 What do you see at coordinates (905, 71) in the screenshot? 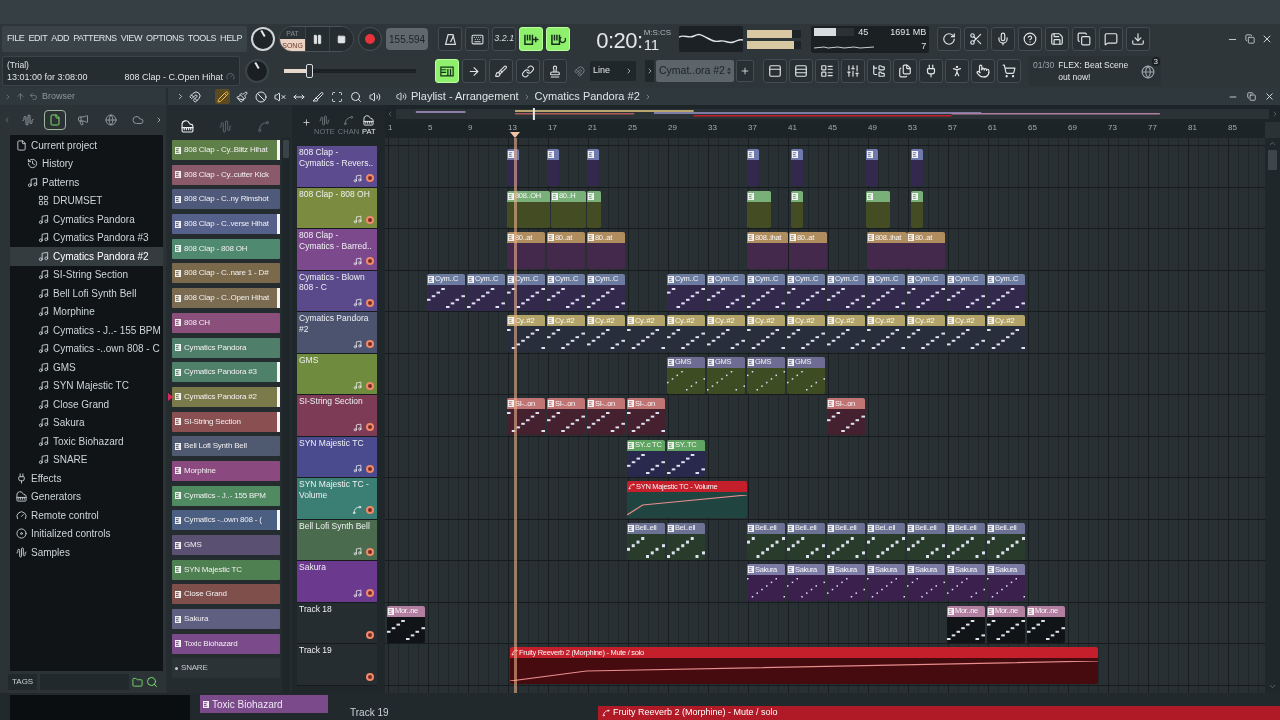
I see `project-button` at bounding box center [905, 71].